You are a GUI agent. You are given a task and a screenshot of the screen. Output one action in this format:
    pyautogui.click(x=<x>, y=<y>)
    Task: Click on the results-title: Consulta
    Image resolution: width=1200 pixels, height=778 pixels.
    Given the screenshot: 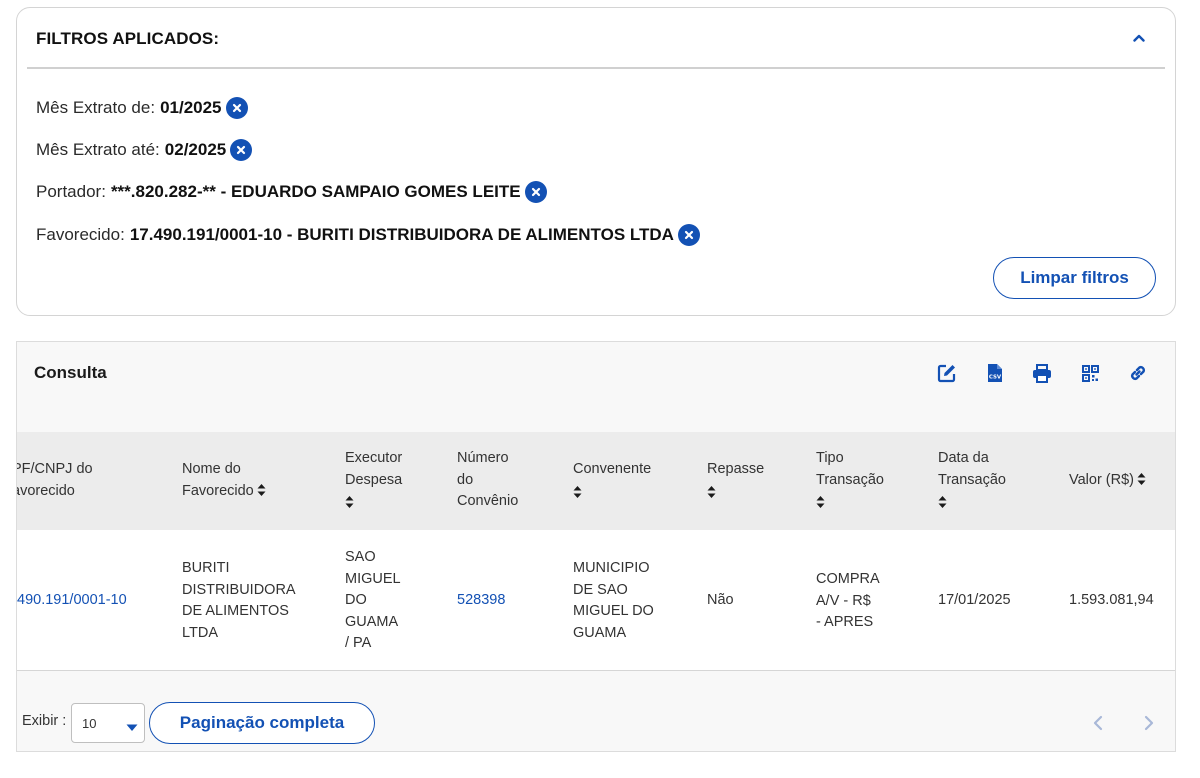 What is the action you would take?
    pyautogui.click(x=70, y=372)
    